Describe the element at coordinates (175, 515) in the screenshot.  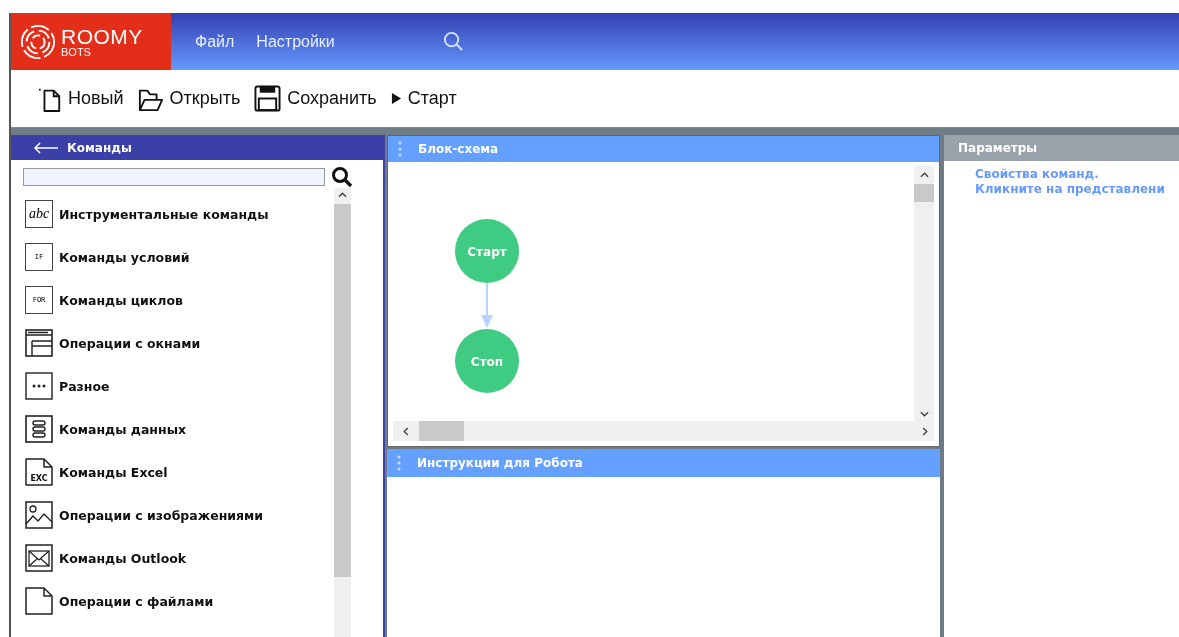
I see `command-category: Операции с изображениями` at that location.